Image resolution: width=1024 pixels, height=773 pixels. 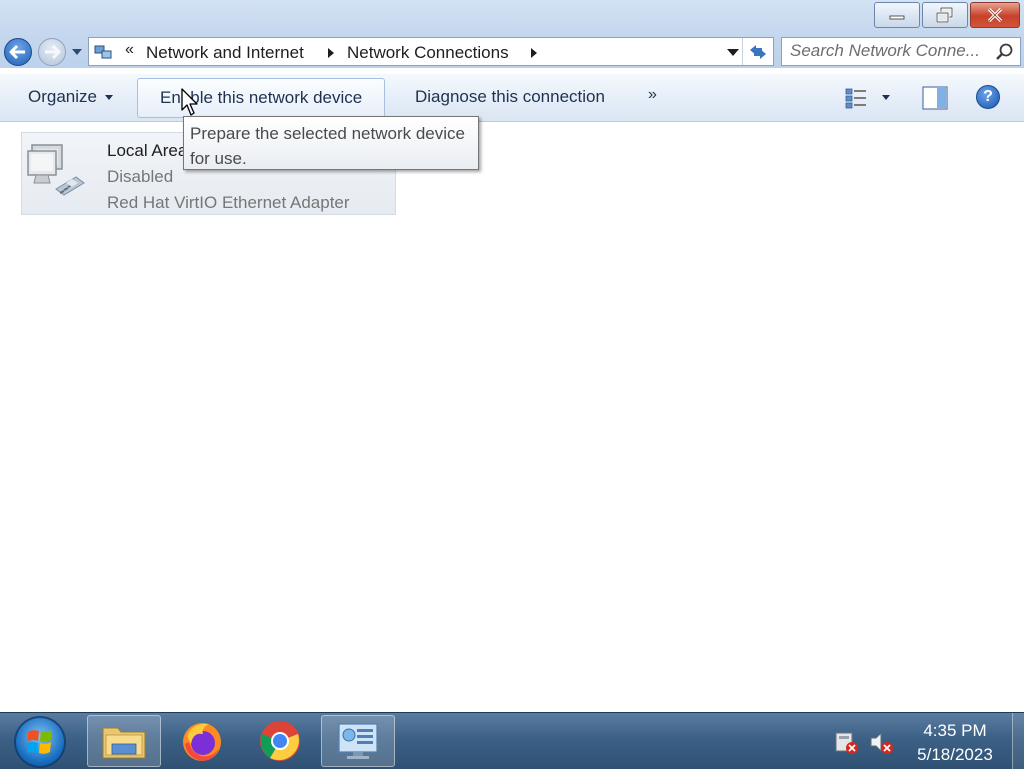 I want to click on search-input, so click(x=888, y=51).